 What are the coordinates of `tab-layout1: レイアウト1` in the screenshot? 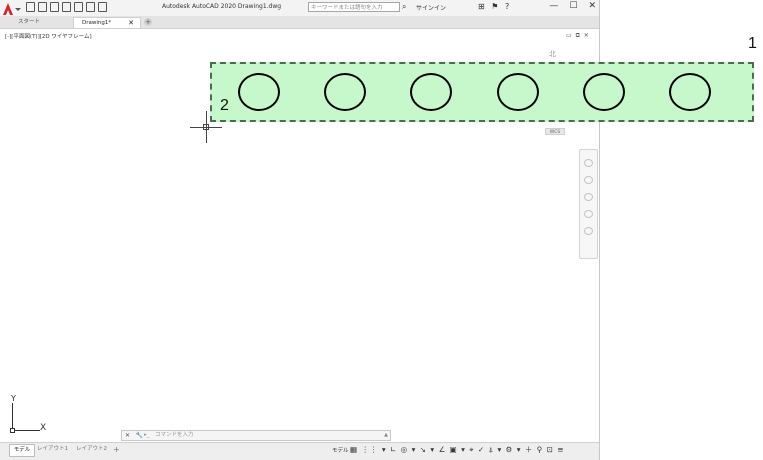 It's located at (52, 449).